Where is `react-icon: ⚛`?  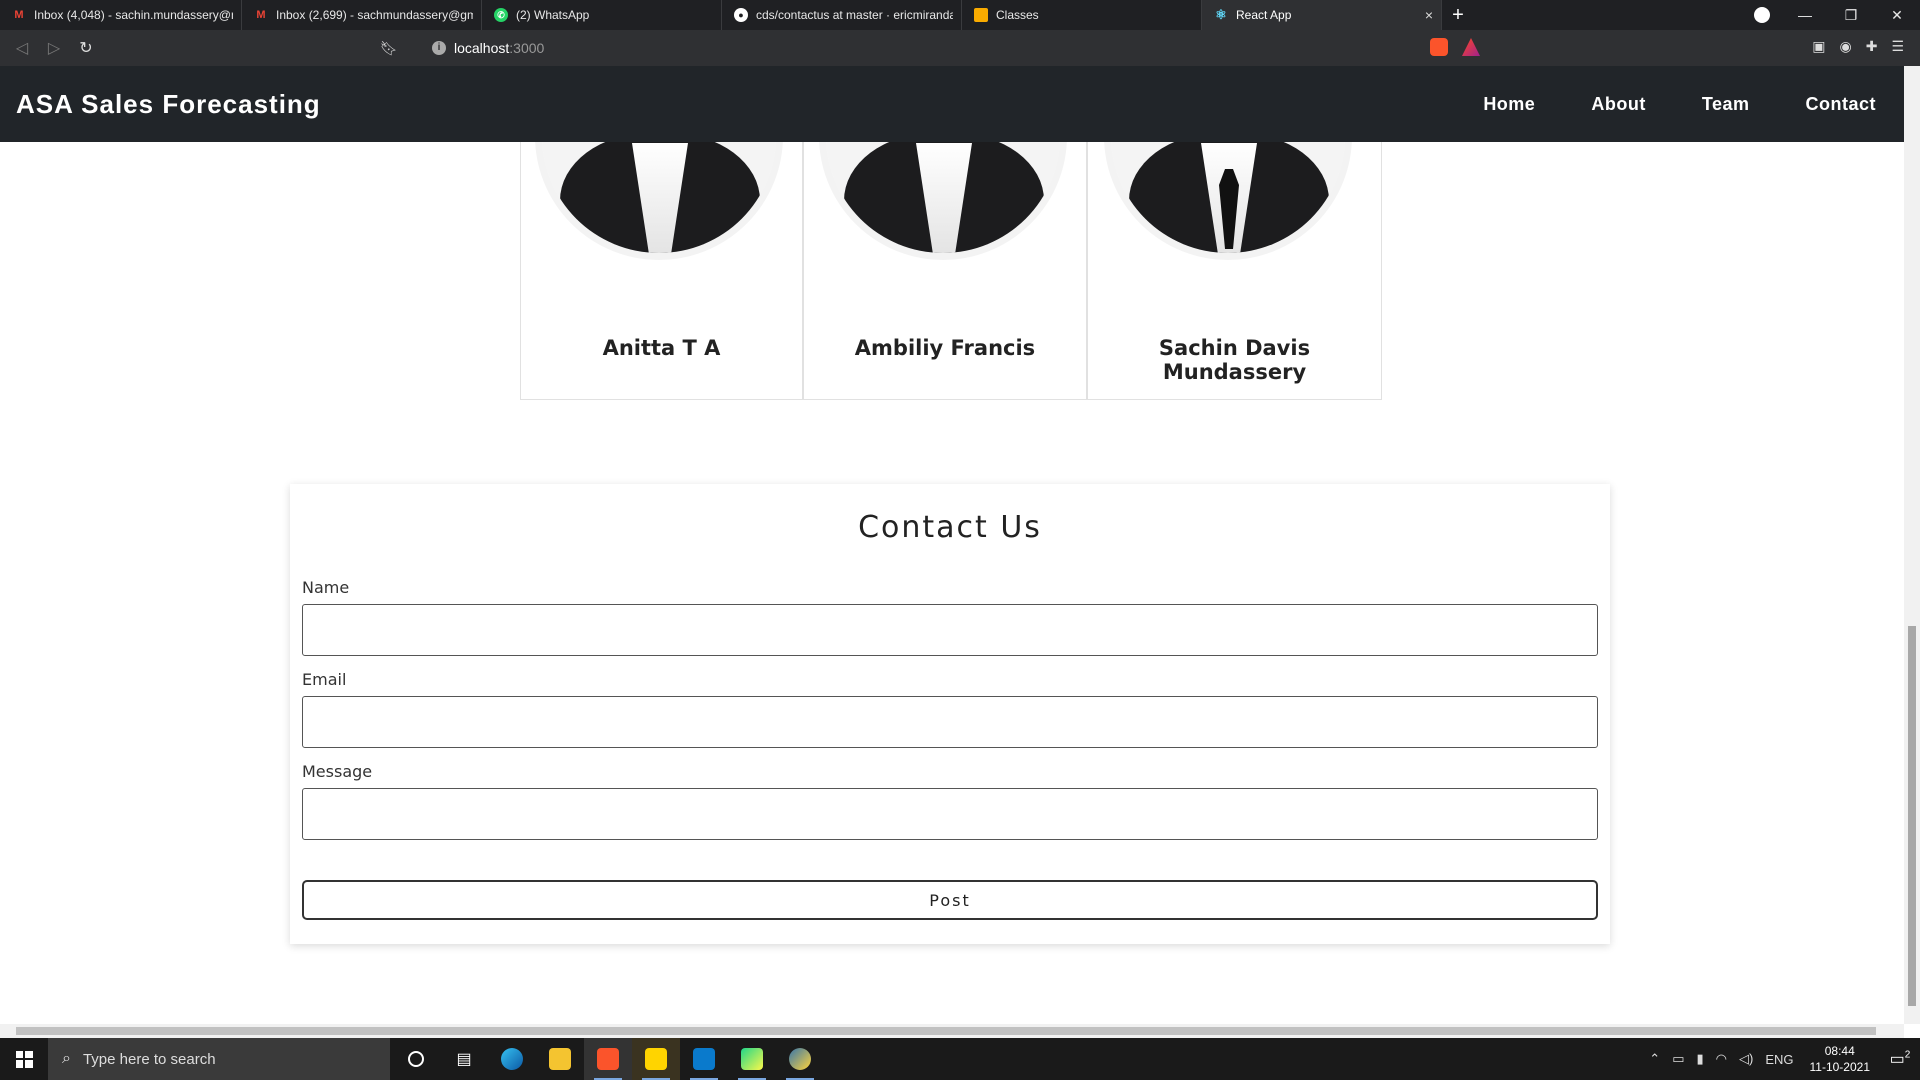
react-icon: ⚛ is located at coordinates (1221, 14).